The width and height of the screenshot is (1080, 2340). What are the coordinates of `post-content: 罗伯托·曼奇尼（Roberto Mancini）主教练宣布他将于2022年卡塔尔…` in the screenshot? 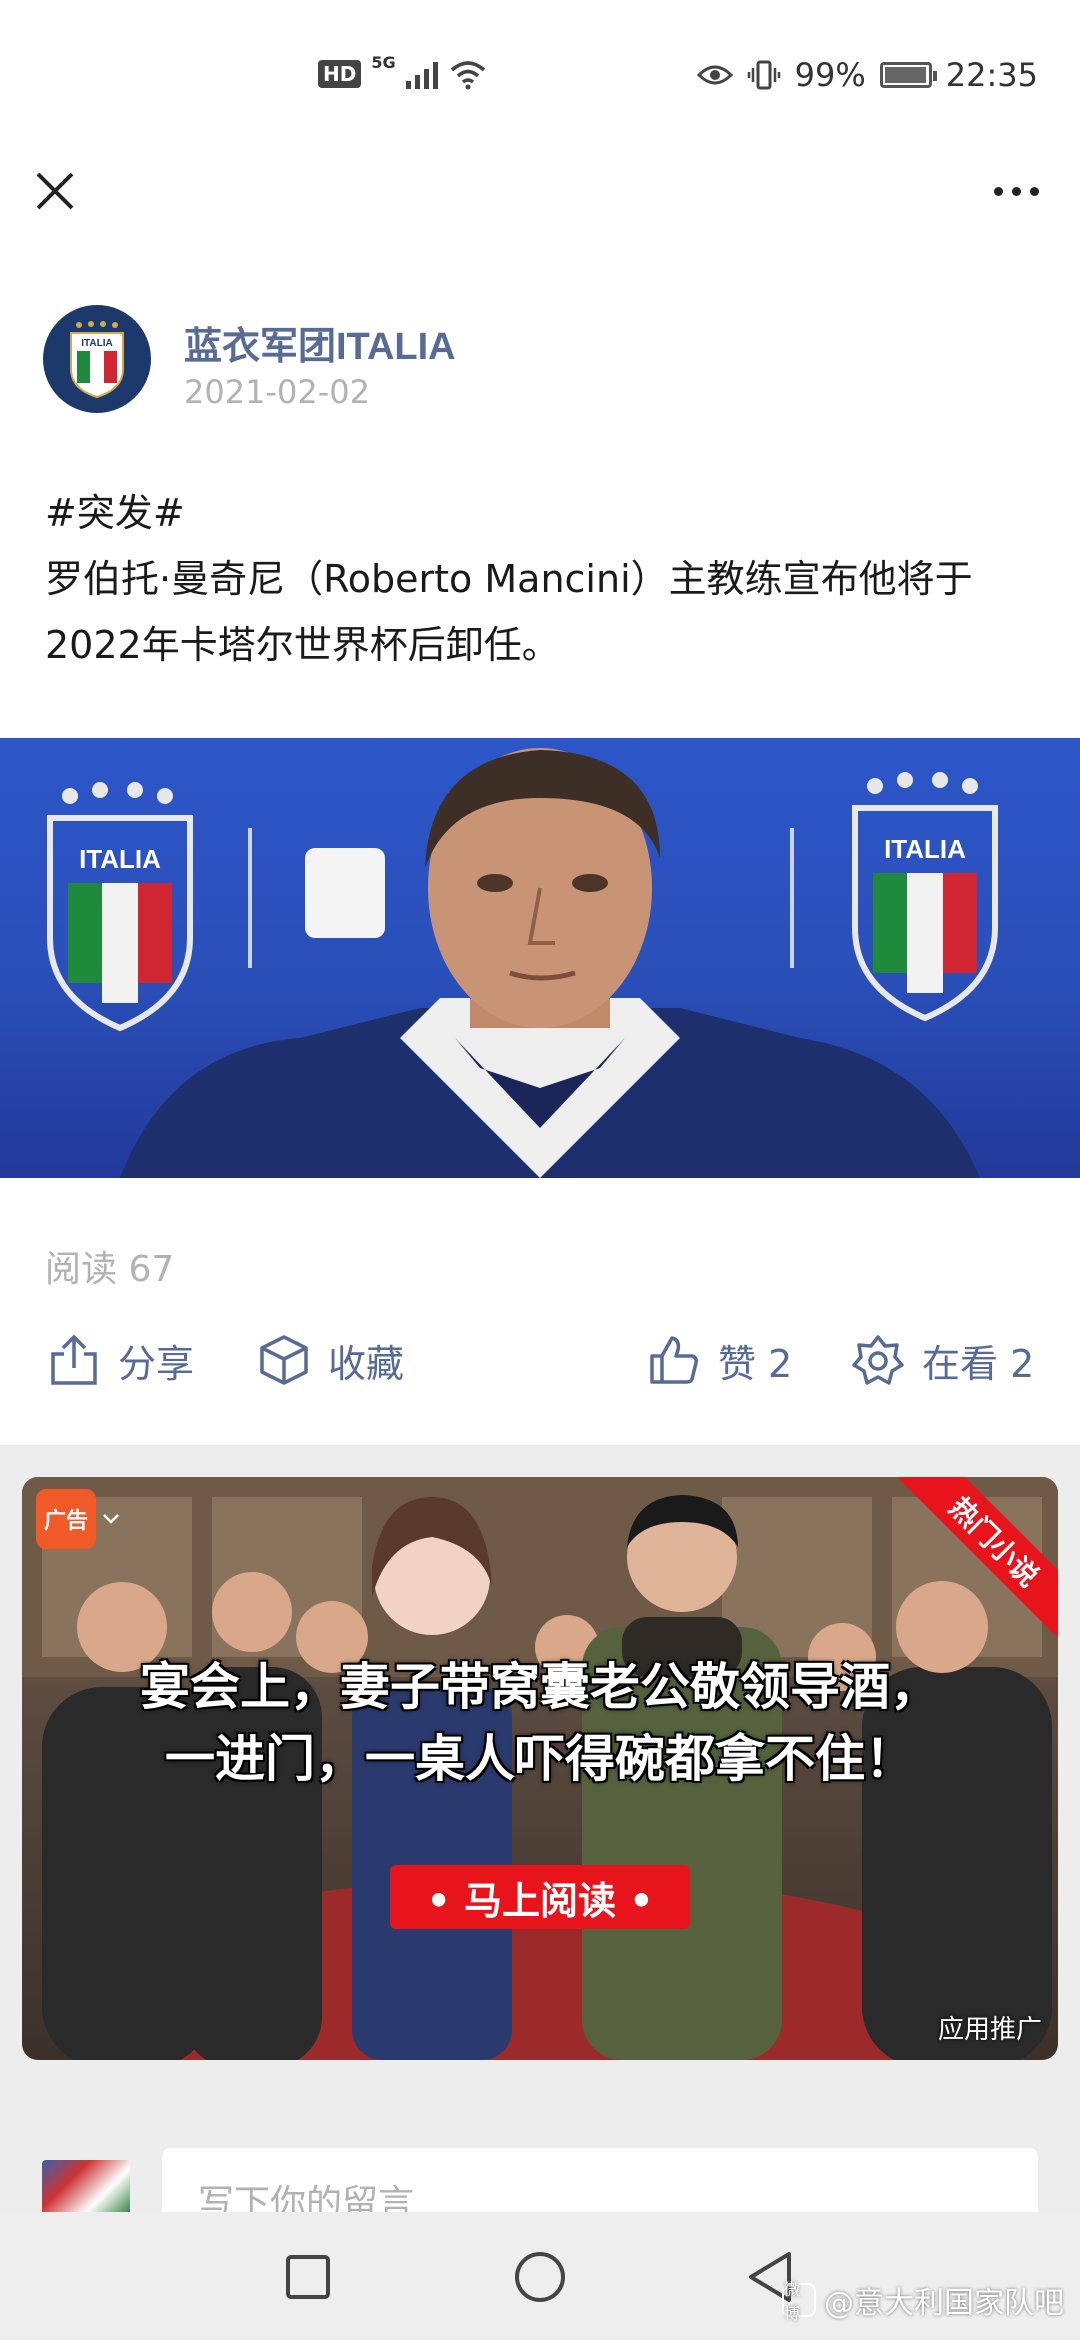 It's located at (509, 612).